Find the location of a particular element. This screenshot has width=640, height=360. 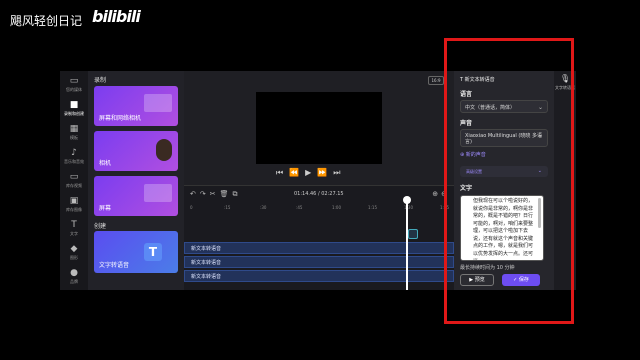

rail-item-stock-video: ▭ 库存视频 is located at coordinates (74, 182).